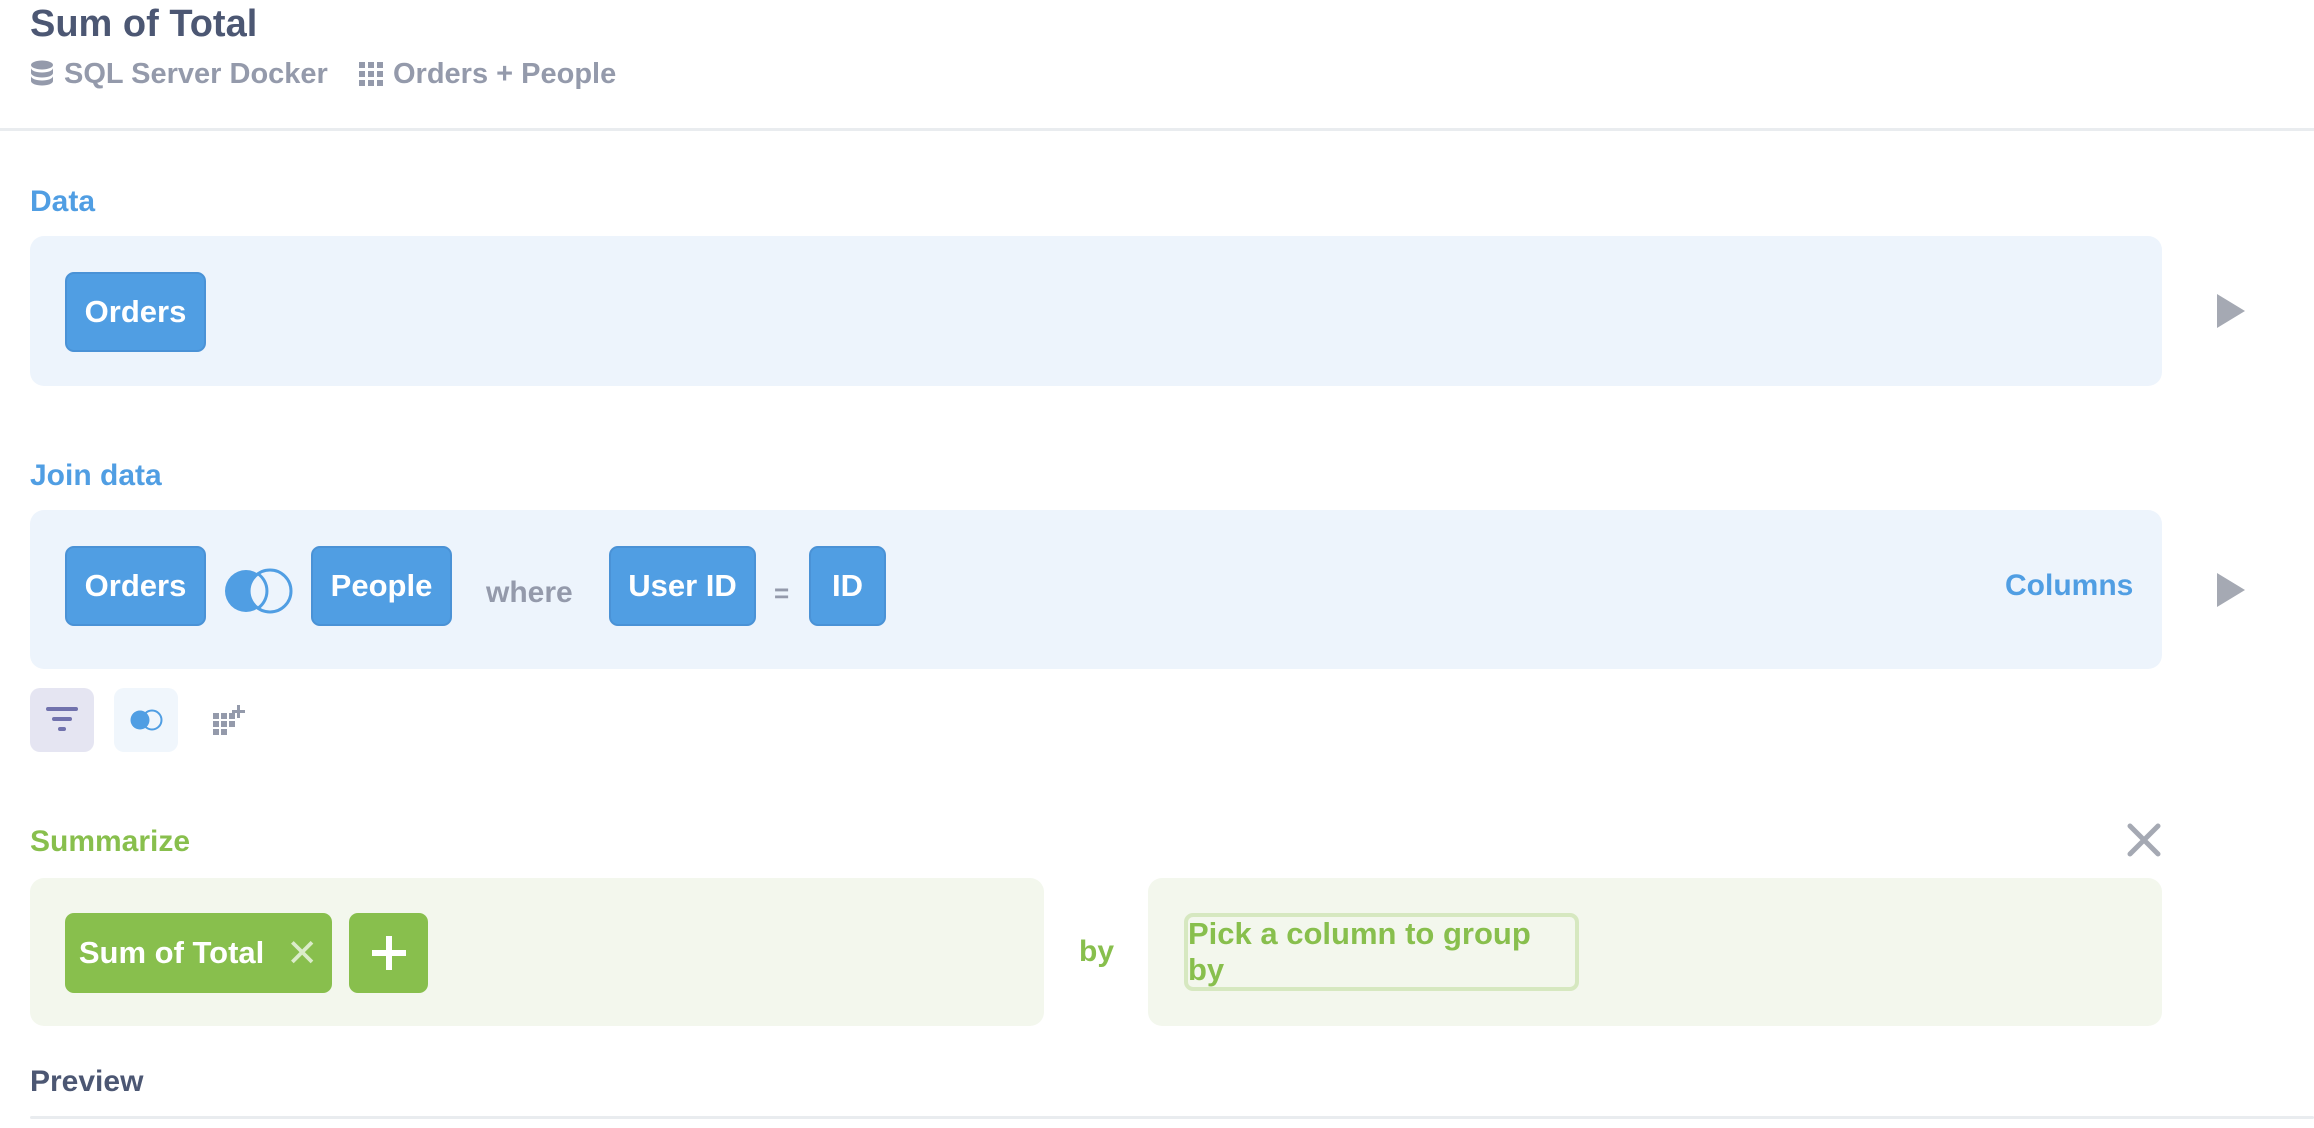 This screenshot has height=1128, width=2314. Describe the element at coordinates (2231, 311) in the screenshot. I see `data-step-preview-button` at that location.